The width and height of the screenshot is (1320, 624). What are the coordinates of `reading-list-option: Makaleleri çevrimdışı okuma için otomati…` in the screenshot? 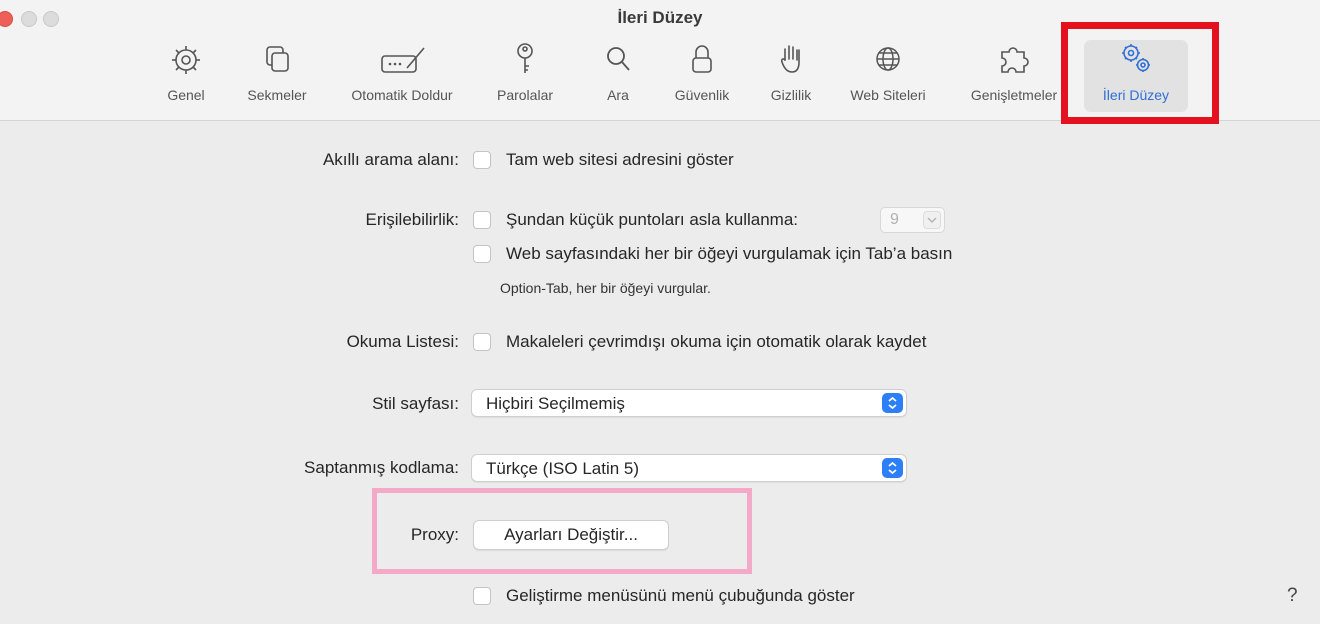 It's located at (716, 341).